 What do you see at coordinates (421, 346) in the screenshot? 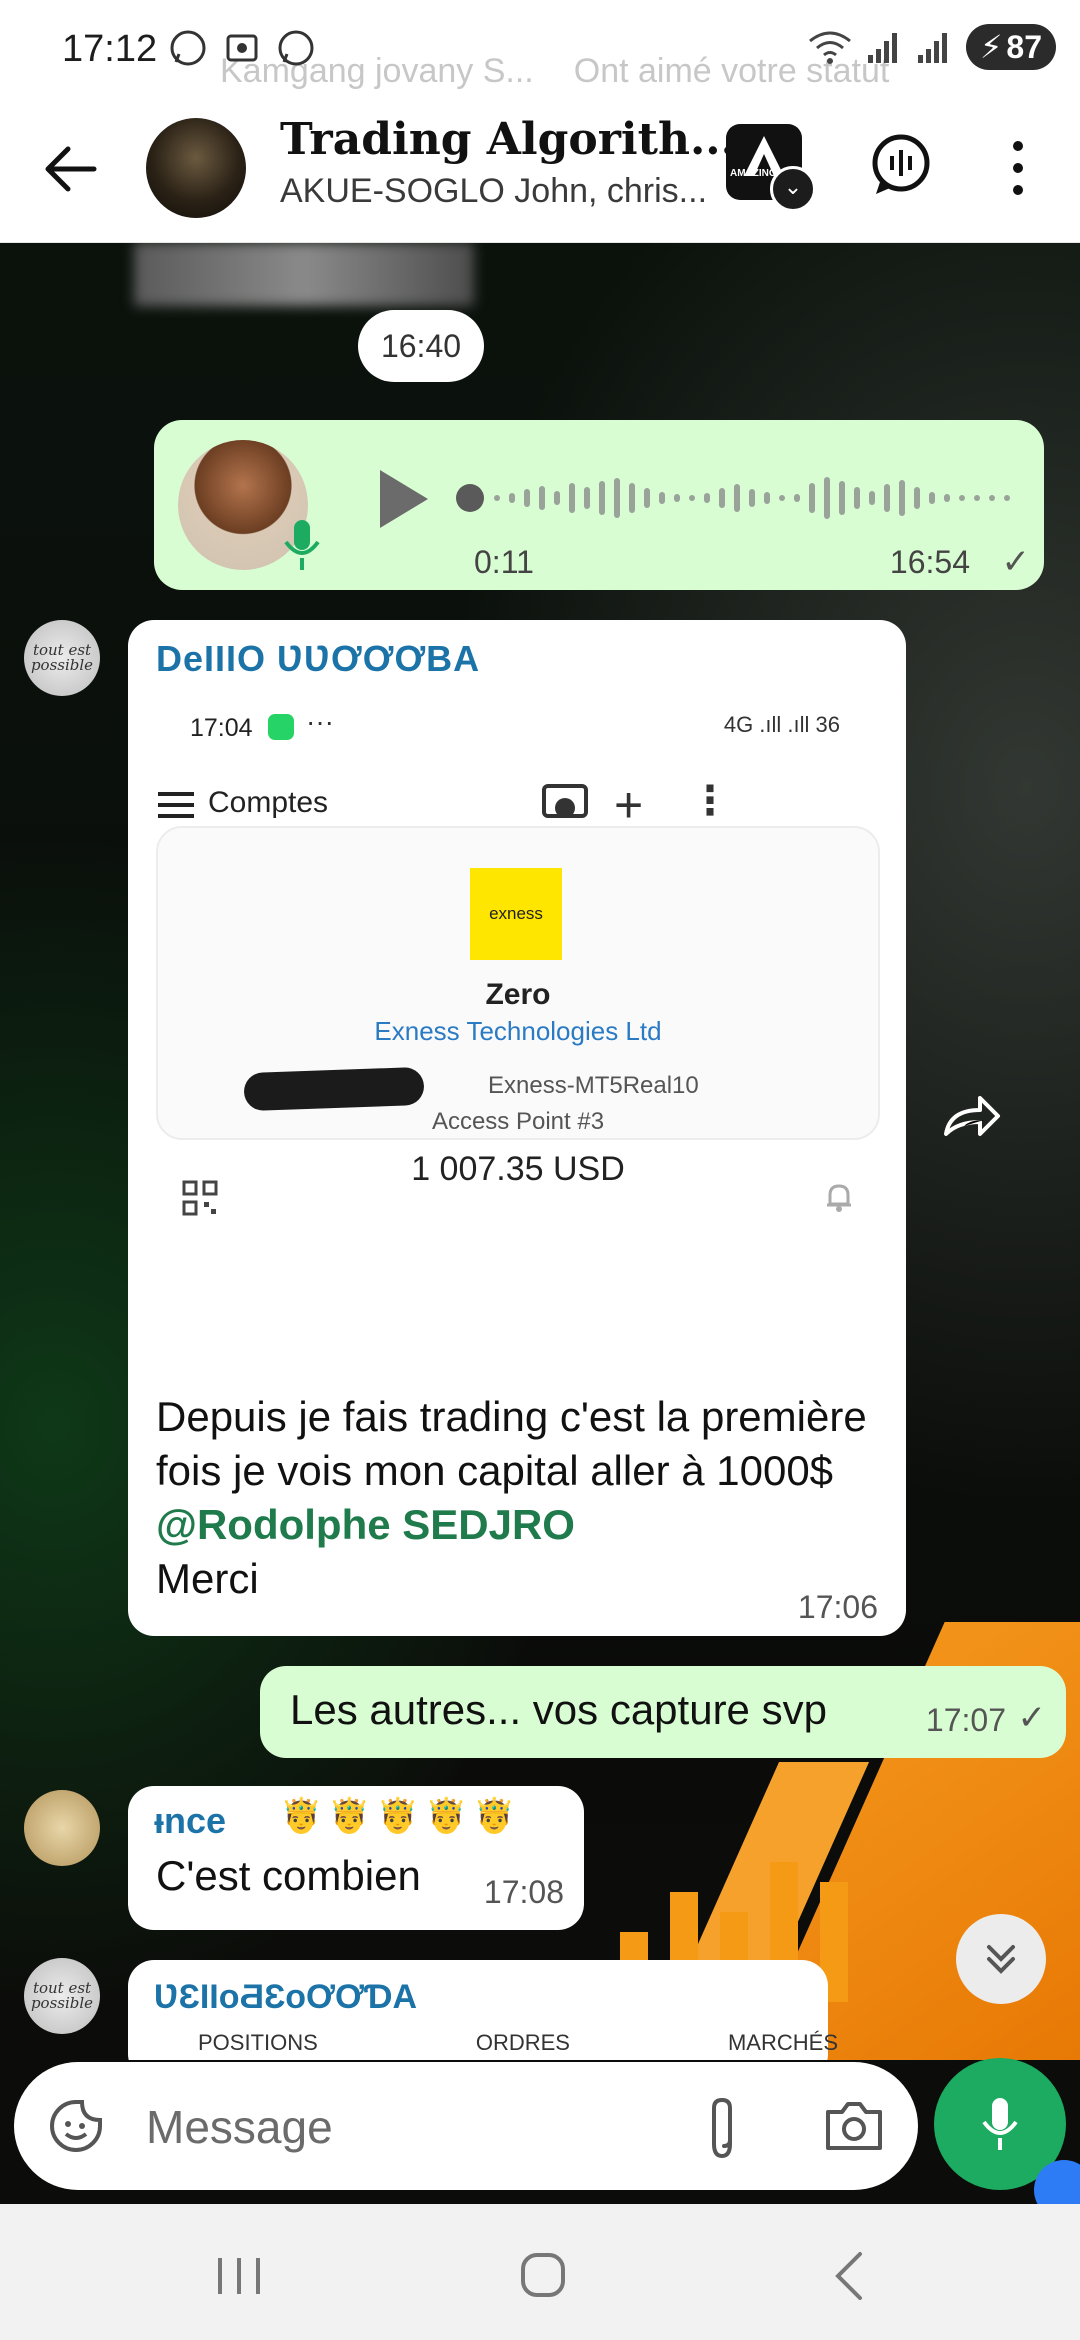
I see `time-chip: 16:40` at bounding box center [421, 346].